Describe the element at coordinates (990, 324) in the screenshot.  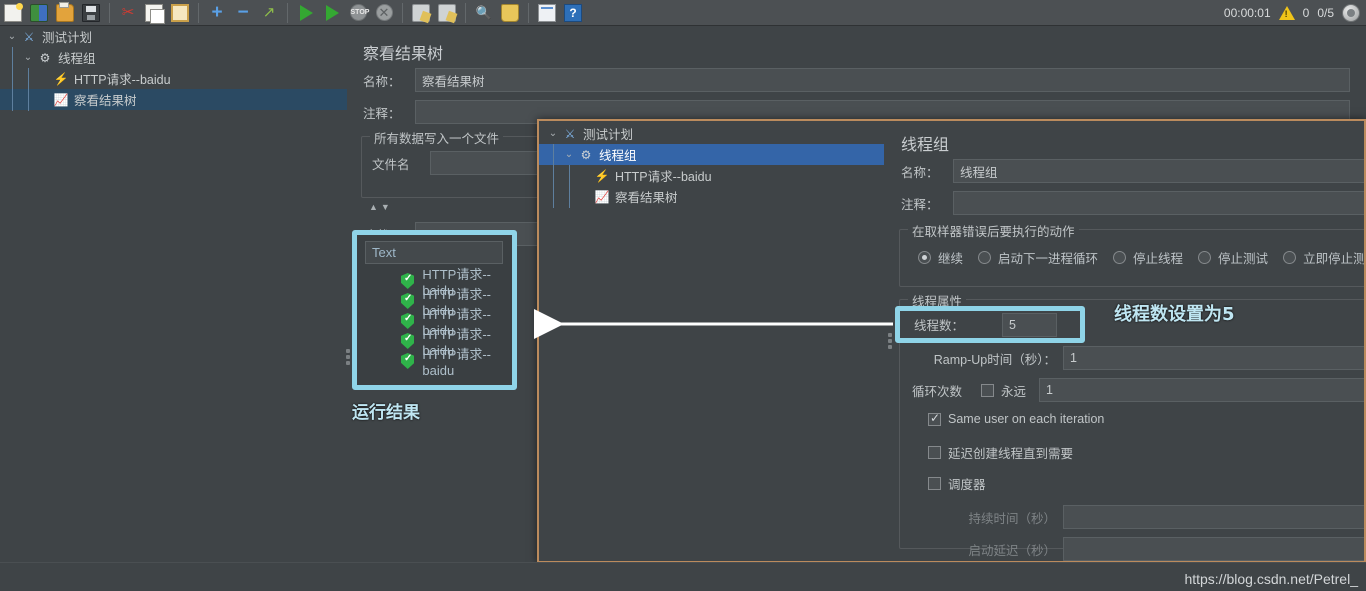
I see `threads-row: 线程数：` at that location.